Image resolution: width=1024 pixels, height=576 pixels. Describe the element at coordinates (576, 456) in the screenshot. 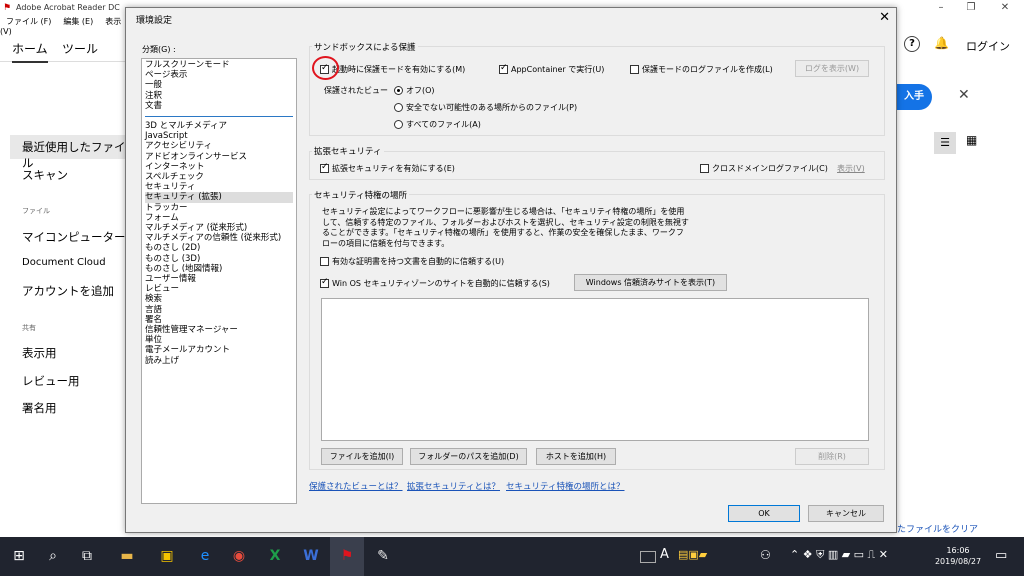

I see `add-host-button: ホストを追加(H)` at that location.